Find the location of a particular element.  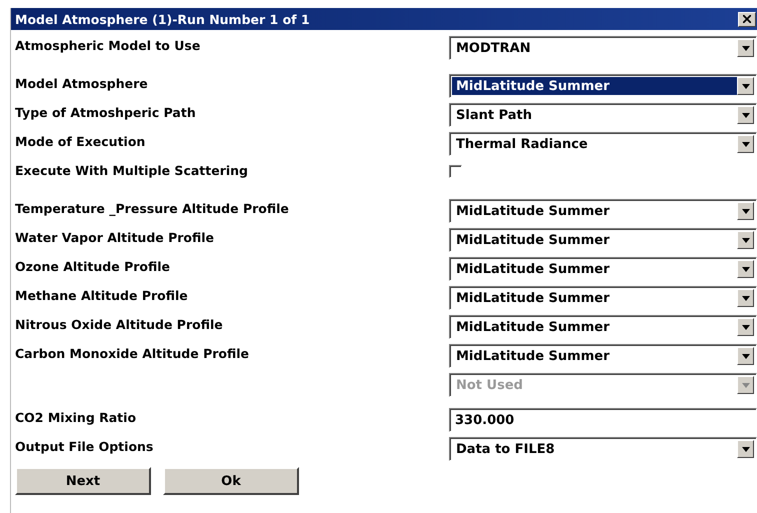

field-label: Output File Options is located at coordinates (84, 446).